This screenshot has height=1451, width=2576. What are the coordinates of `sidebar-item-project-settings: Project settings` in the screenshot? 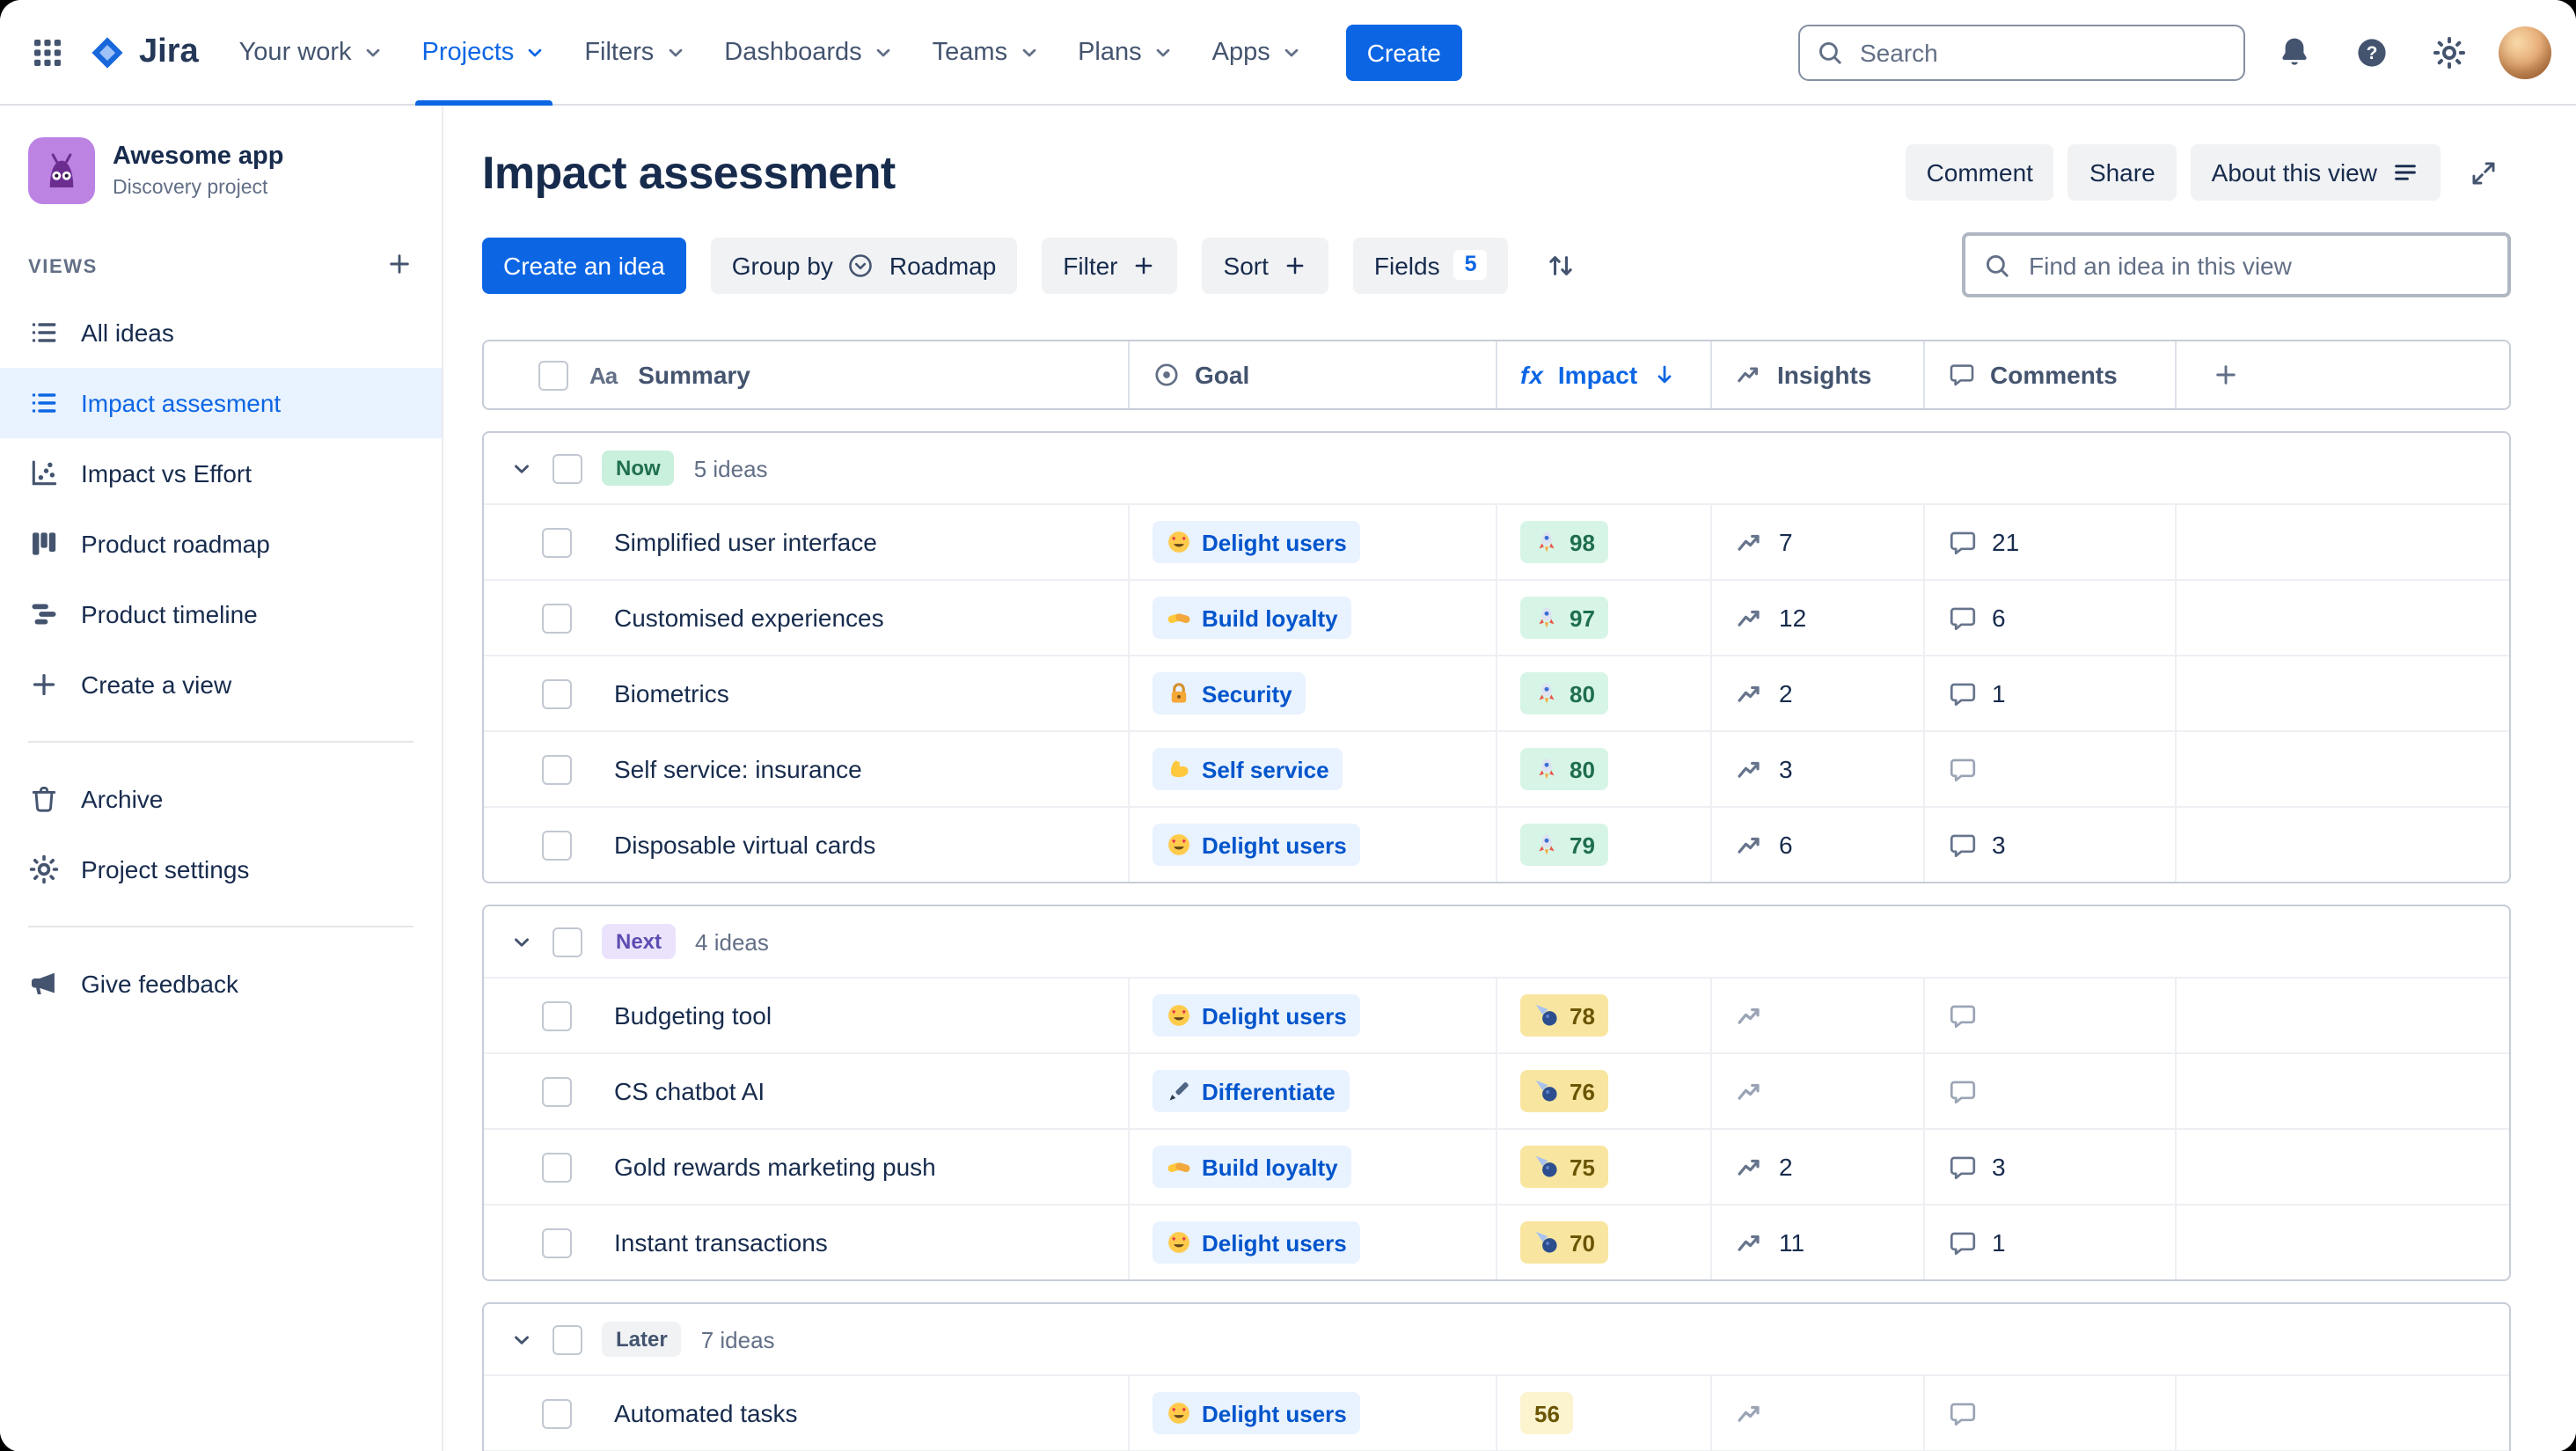 It's located at (221, 869).